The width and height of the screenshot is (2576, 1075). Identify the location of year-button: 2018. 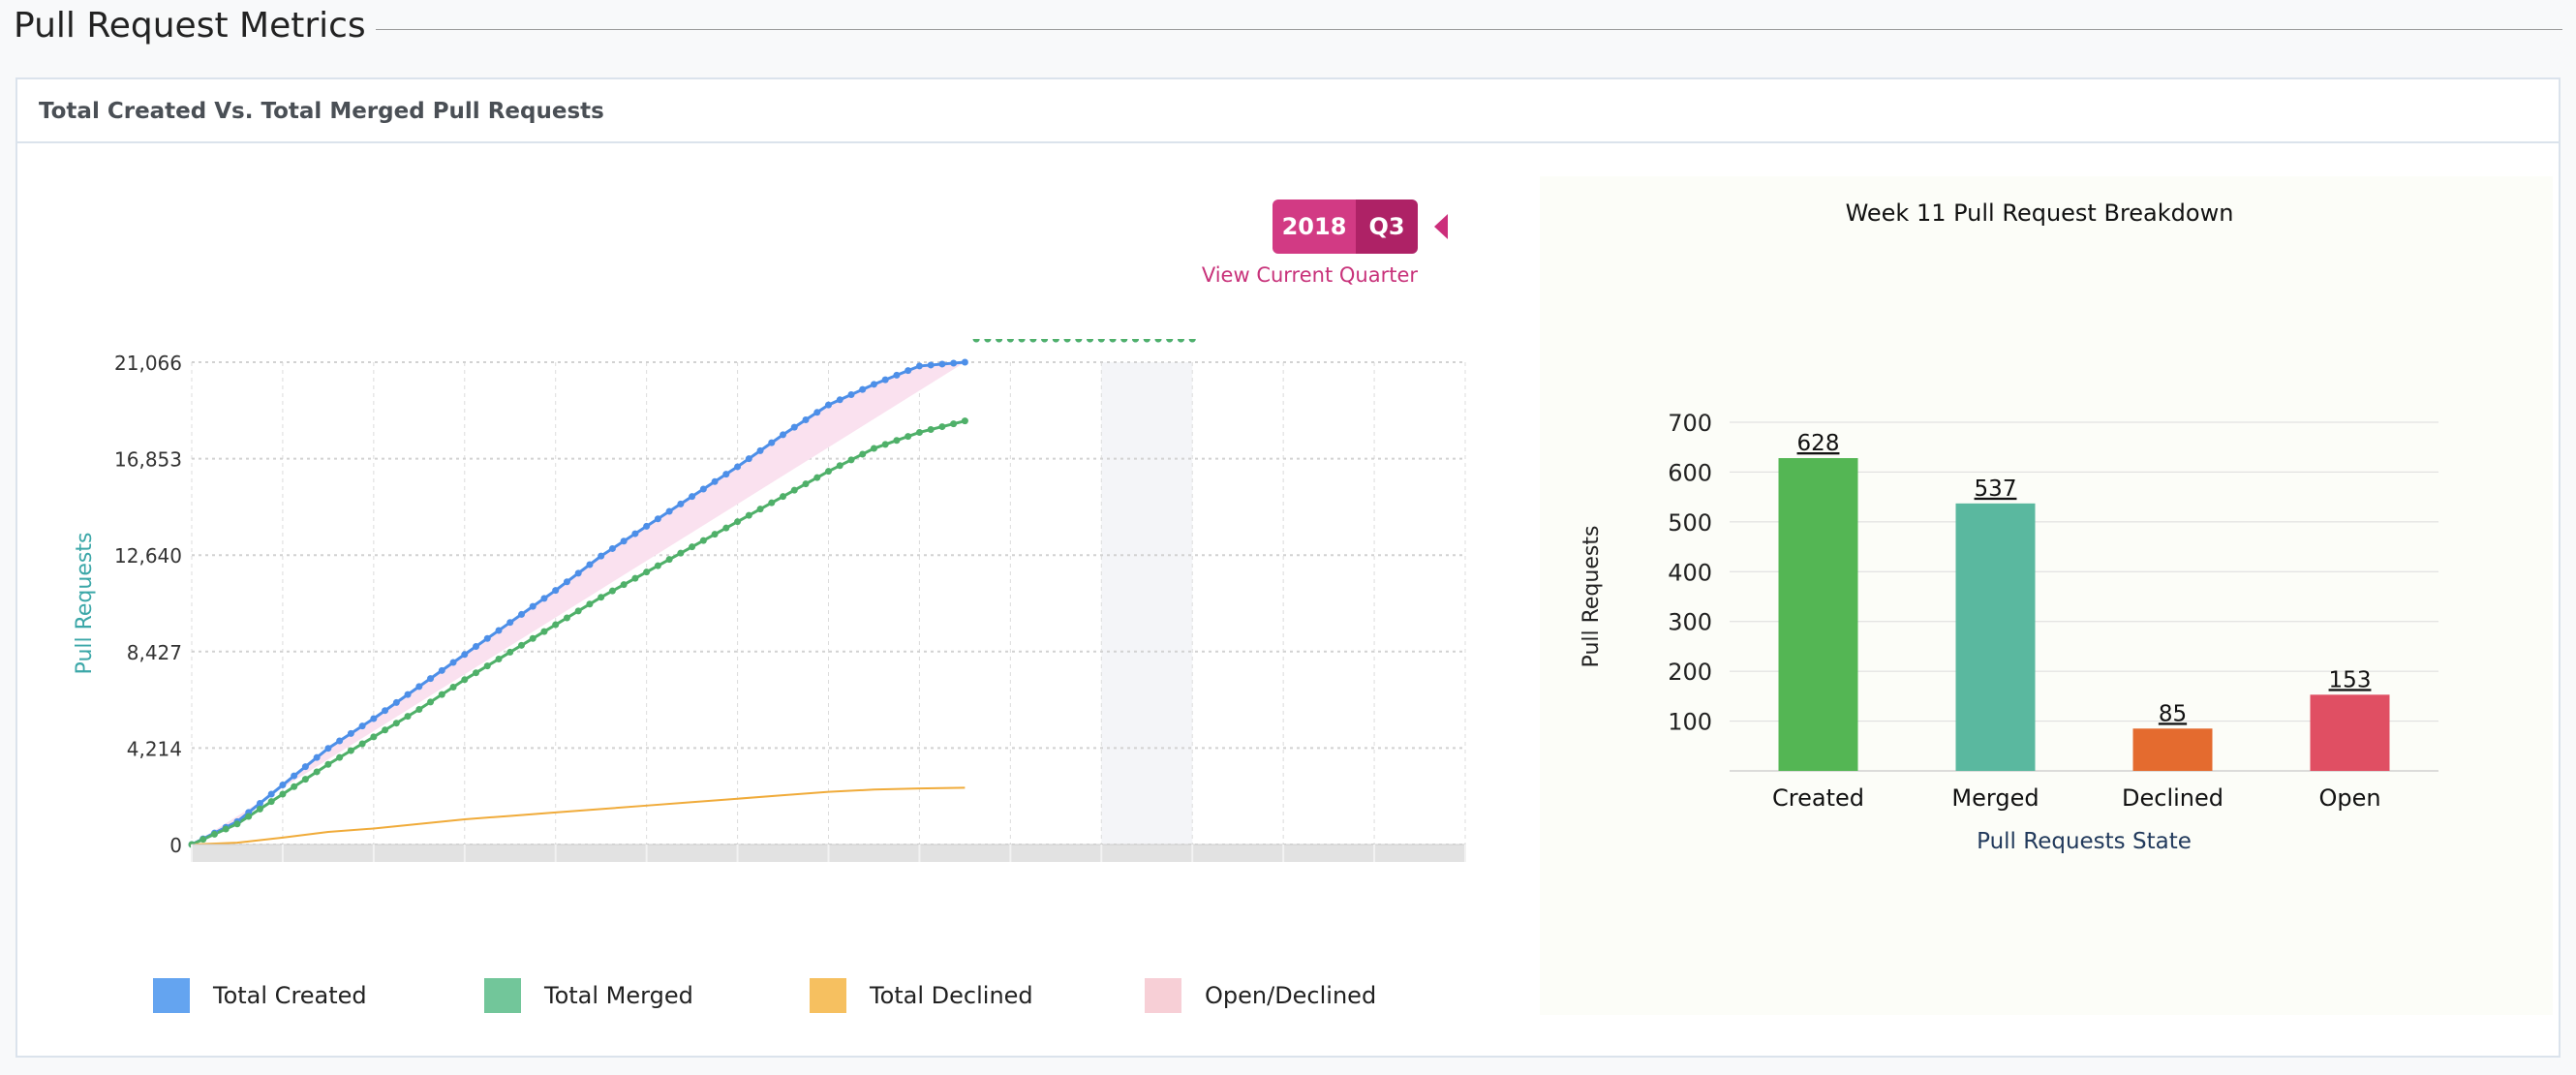
(1314, 227).